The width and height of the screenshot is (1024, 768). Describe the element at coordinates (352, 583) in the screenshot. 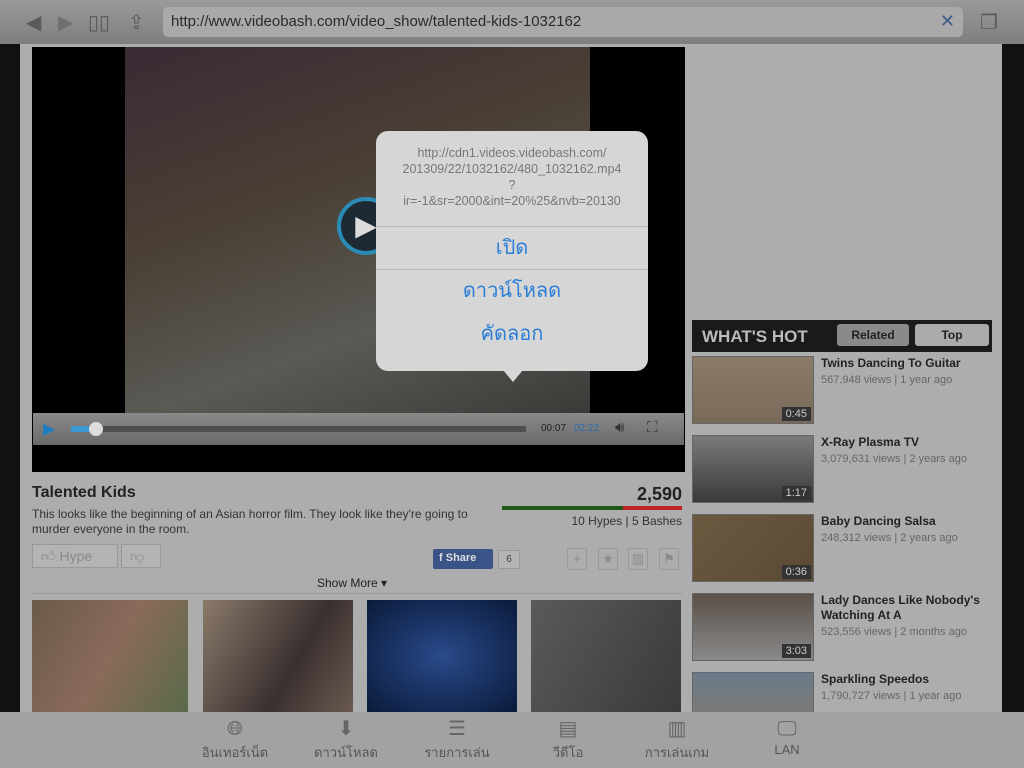

I see `show-more-link: Show More ▾` at that location.